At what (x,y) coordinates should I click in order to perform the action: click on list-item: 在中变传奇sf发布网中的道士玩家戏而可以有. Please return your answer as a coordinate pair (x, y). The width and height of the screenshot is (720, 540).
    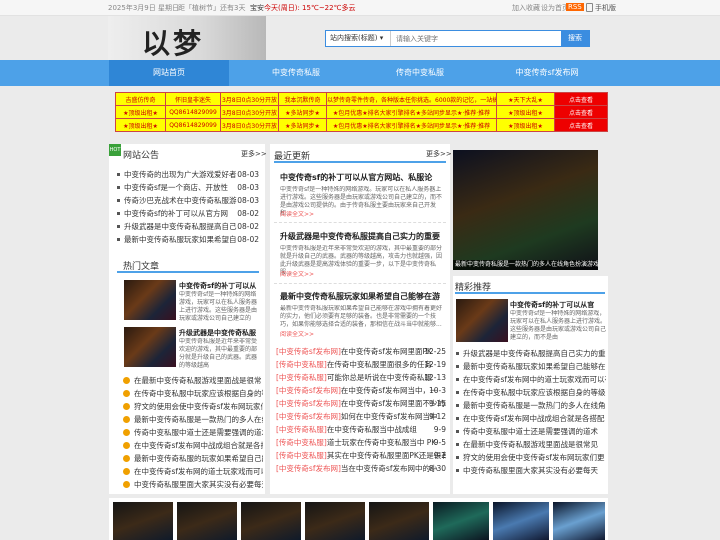
    Looking at the image, I should click on (531, 379).